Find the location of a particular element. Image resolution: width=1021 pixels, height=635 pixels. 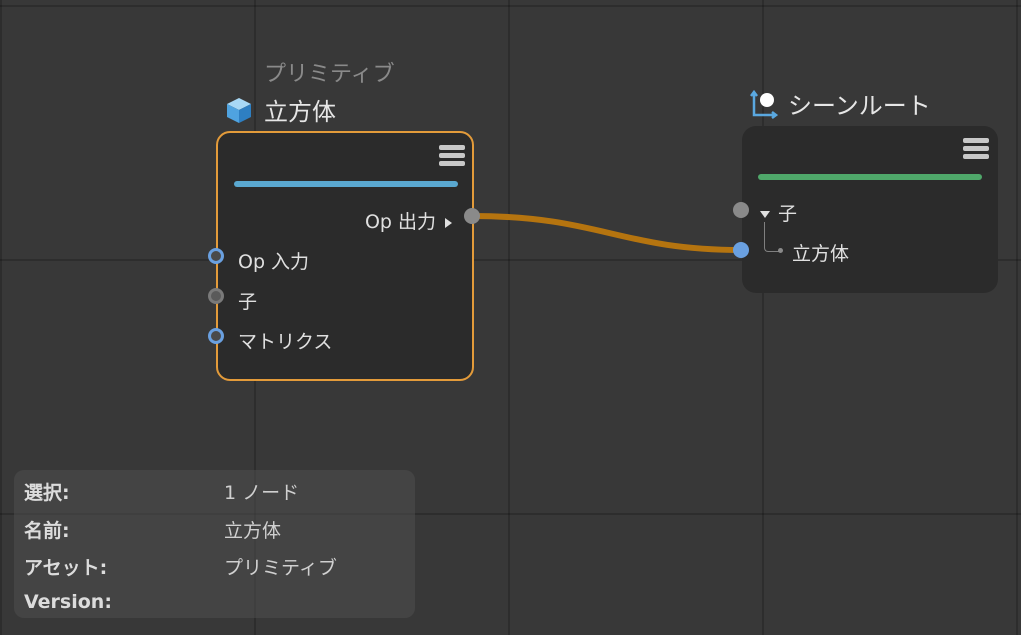

cube-port-matrix-label: マトリクス is located at coordinates (285, 342).